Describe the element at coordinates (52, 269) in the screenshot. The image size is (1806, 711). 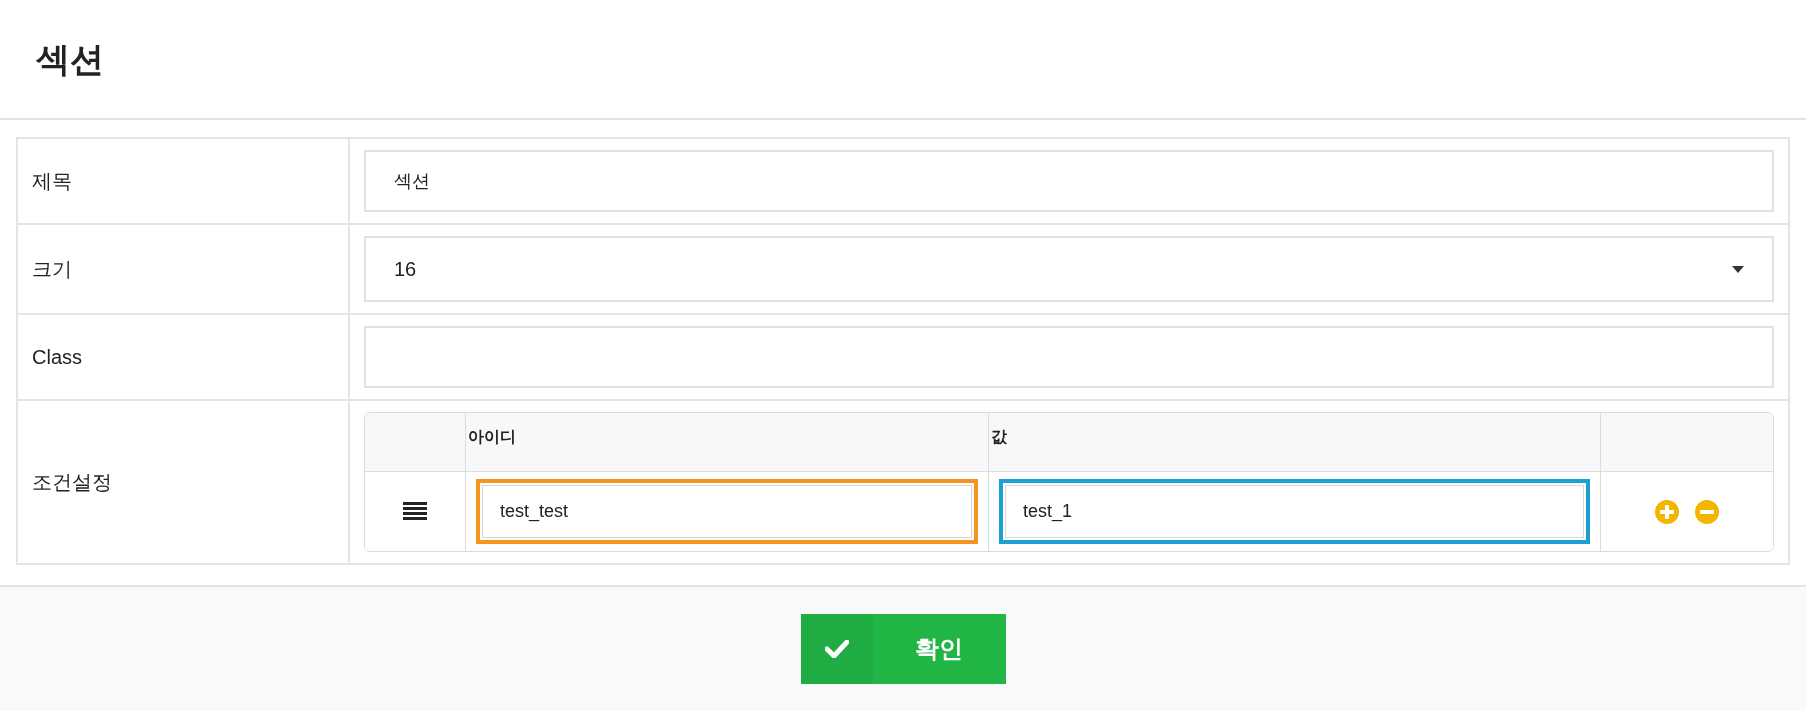
I see `field-label: 크기` at that location.